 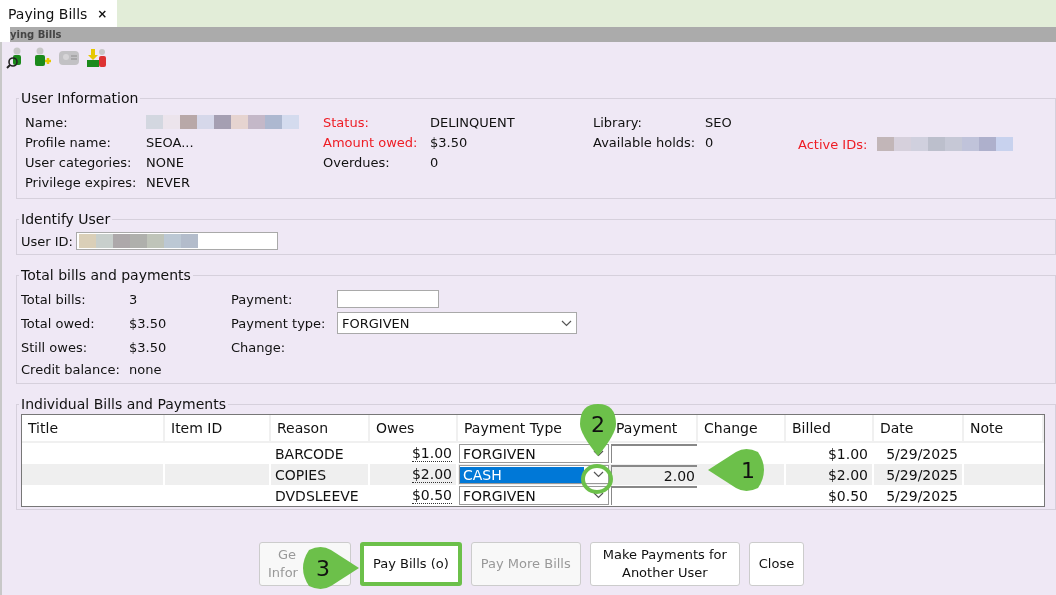 What do you see at coordinates (165, 162) in the screenshot?
I see `field-value: NONE` at bounding box center [165, 162].